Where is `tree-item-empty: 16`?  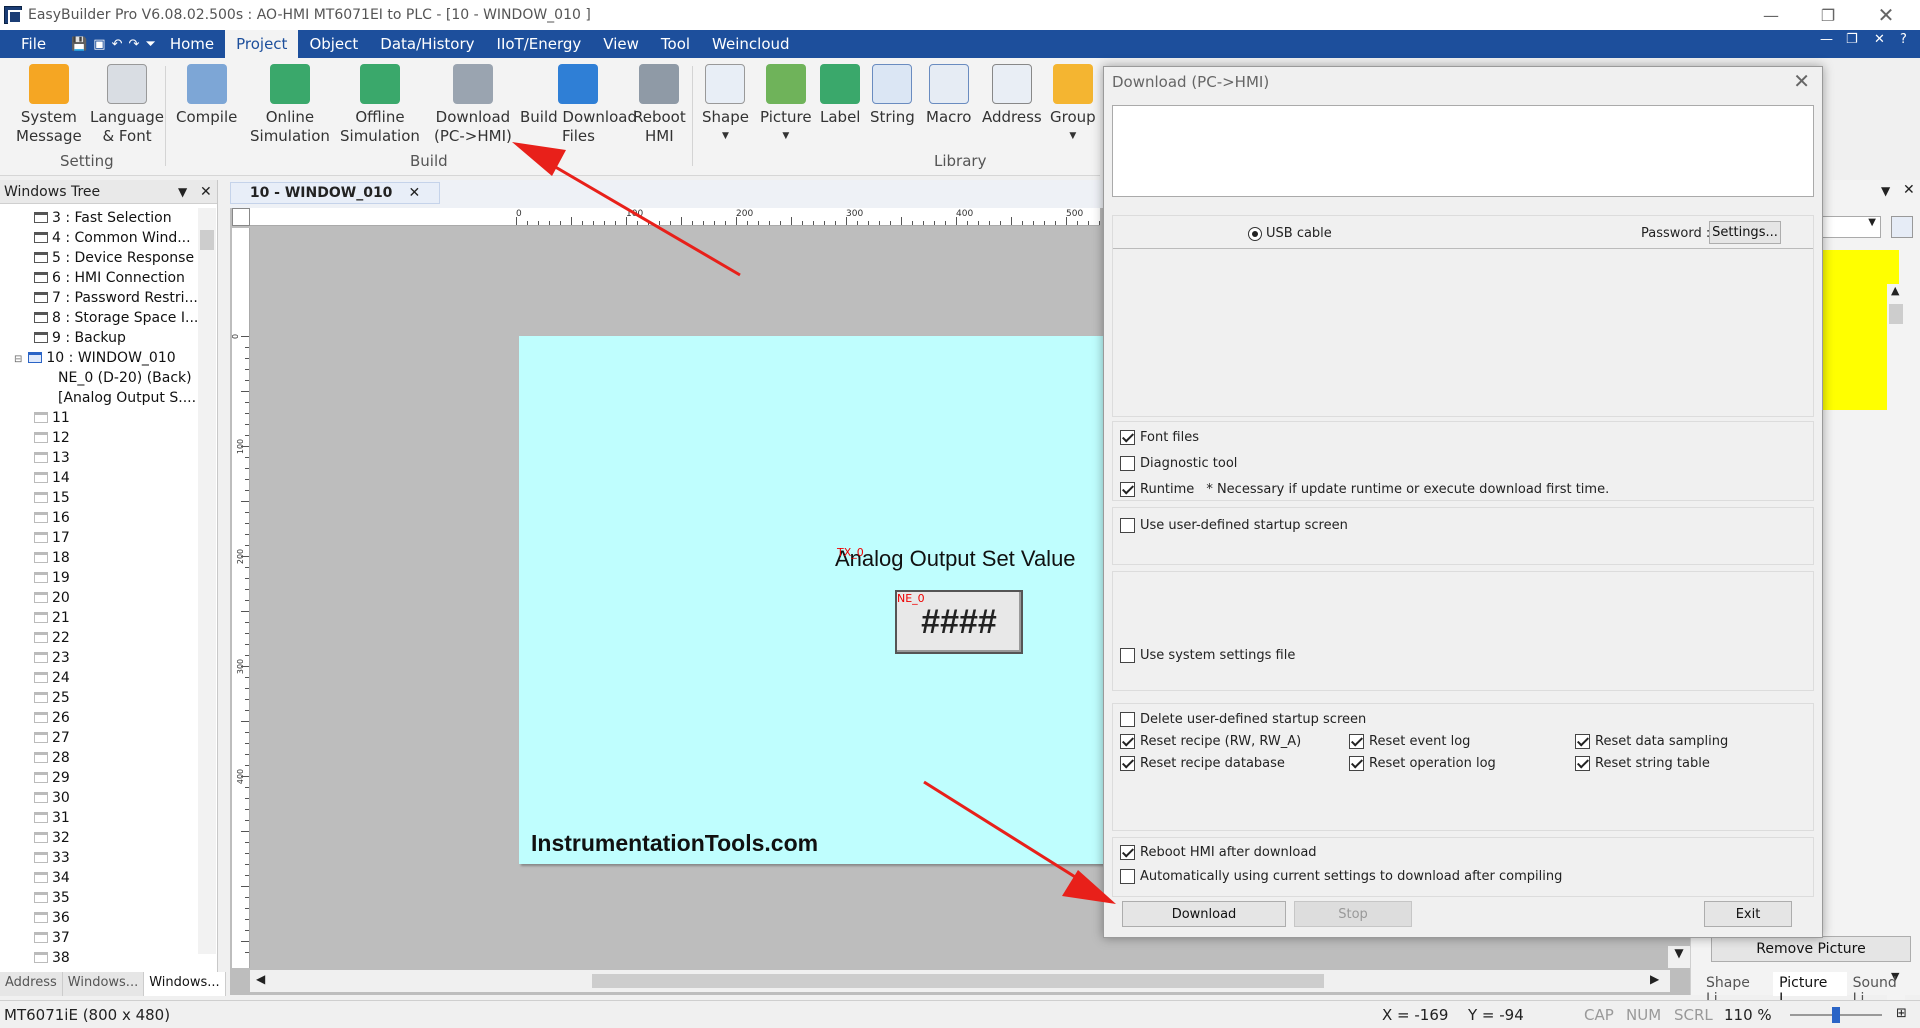 tree-item-empty: 16 is located at coordinates (125, 518).